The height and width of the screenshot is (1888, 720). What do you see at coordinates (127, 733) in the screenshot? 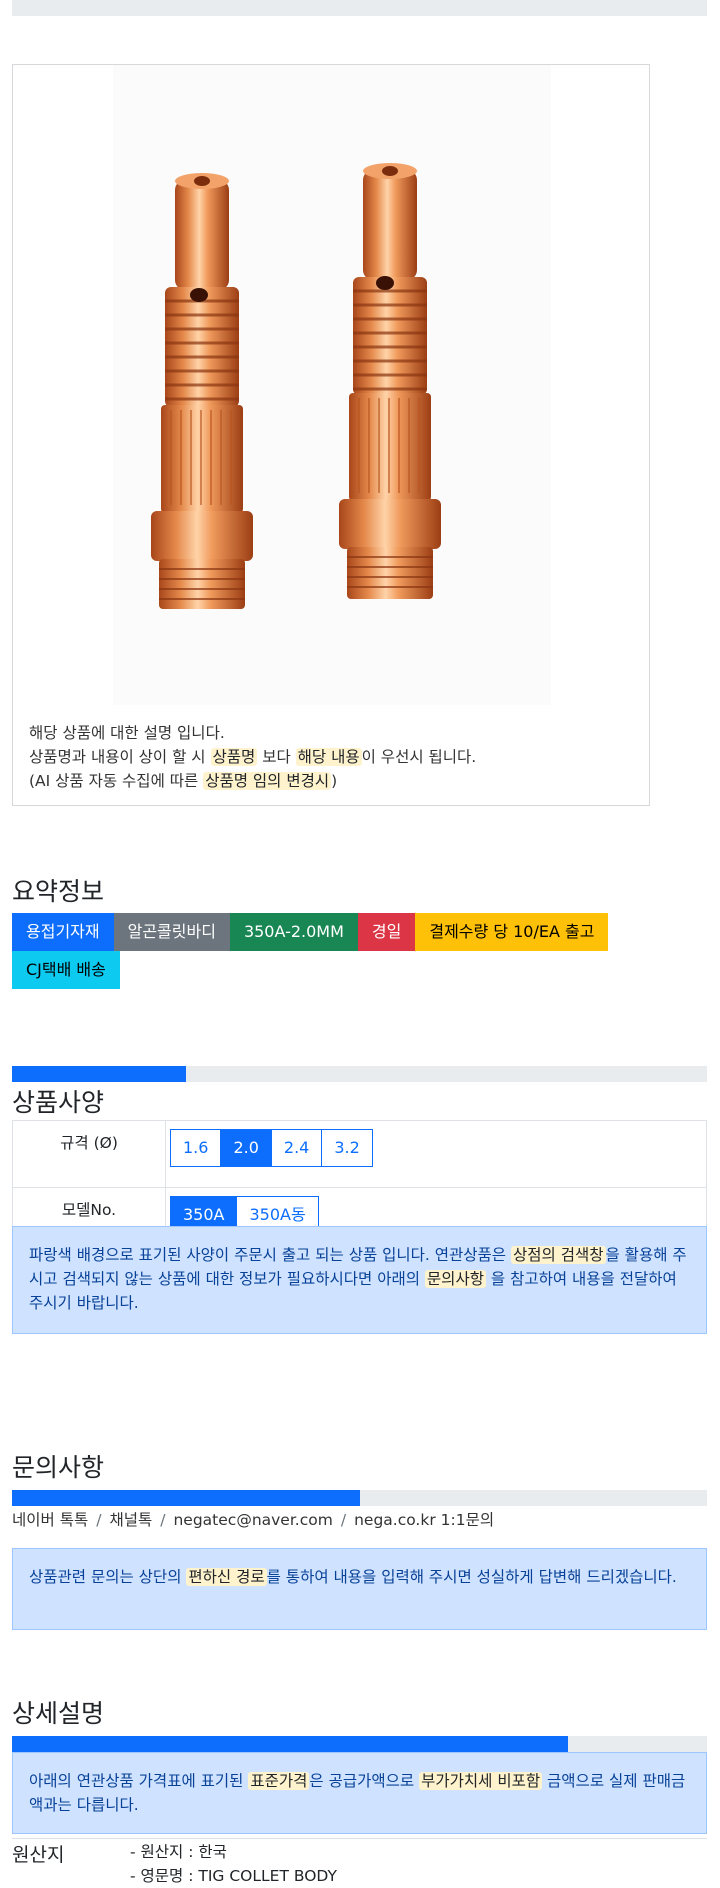
I see `description-line-1: 해당 상품에 대한 설명 입니다.` at bounding box center [127, 733].